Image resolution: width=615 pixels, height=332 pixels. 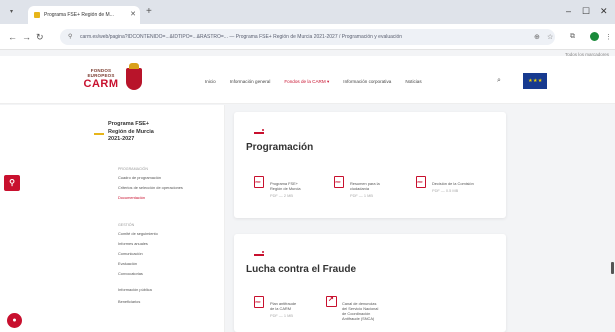 What do you see at coordinates (499, 81) in the screenshot?
I see `search-icon: ⌕` at bounding box center [499, 81].